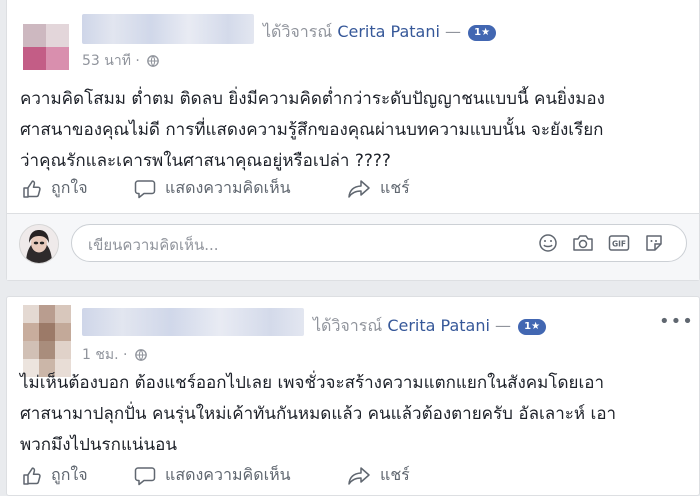  What do you see at coordinates (548, 245) in the screenshot?
I see `emoji-icon` at bounding box center [548, 245].